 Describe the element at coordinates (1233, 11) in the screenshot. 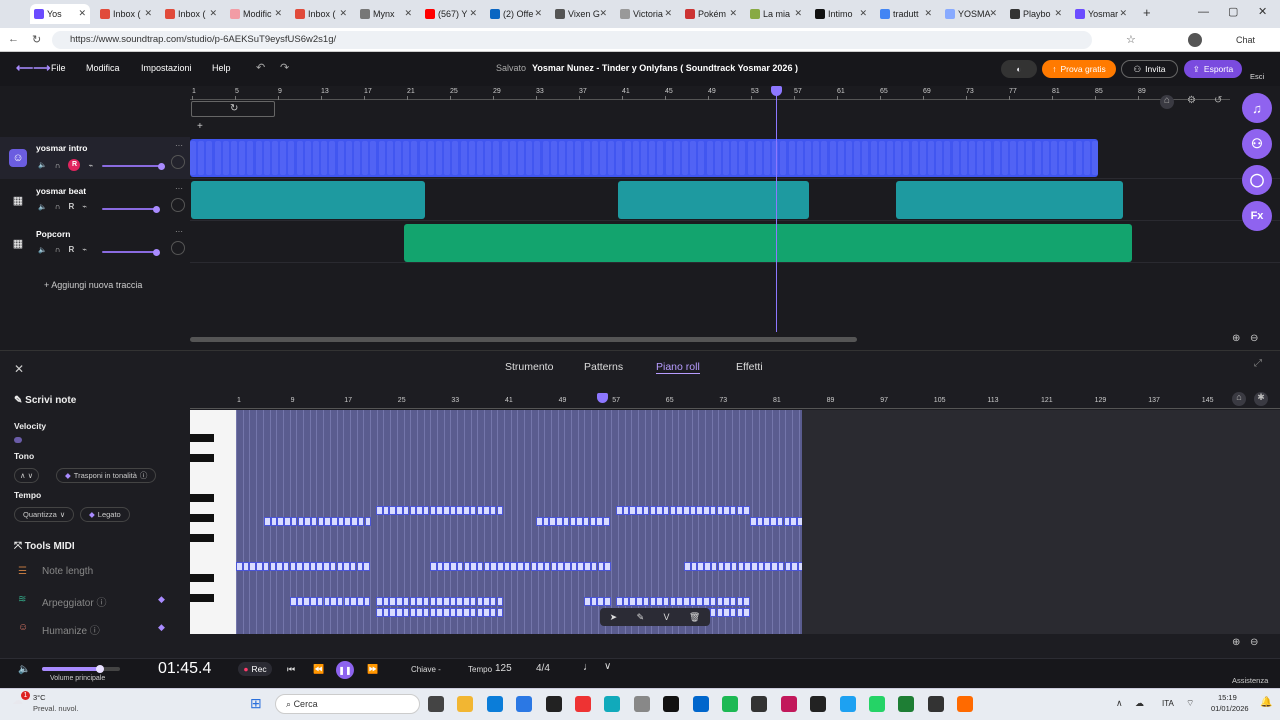

I see `maximize-icon: ▢` at that location.